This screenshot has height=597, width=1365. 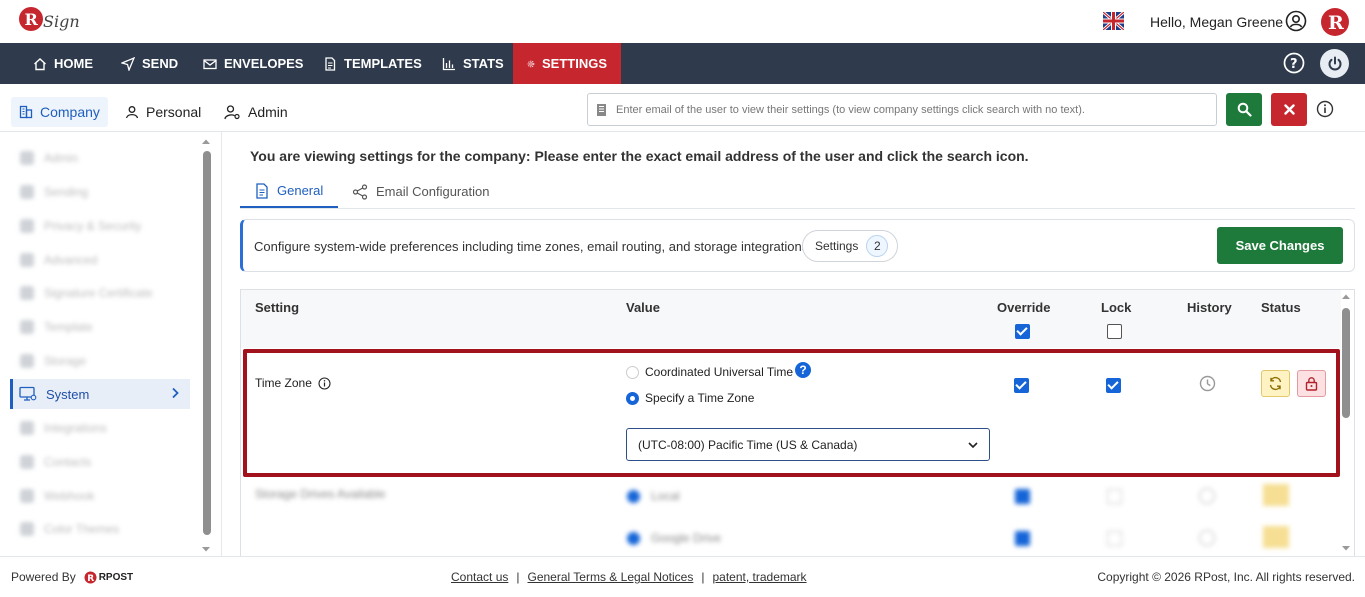 I want to click on timezone-select: (UTC-08:00) Pacific Time (US & Canada), so click(x=808, y=444).